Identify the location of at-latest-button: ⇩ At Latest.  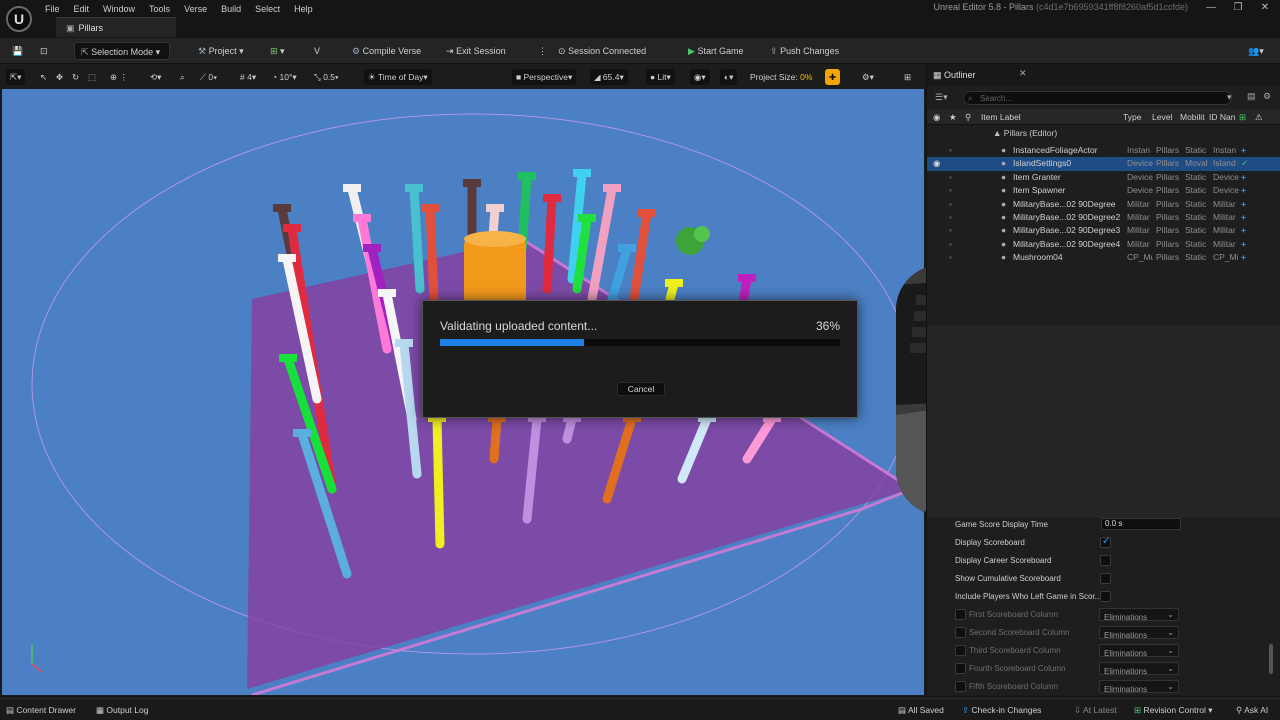
(1095, 710).